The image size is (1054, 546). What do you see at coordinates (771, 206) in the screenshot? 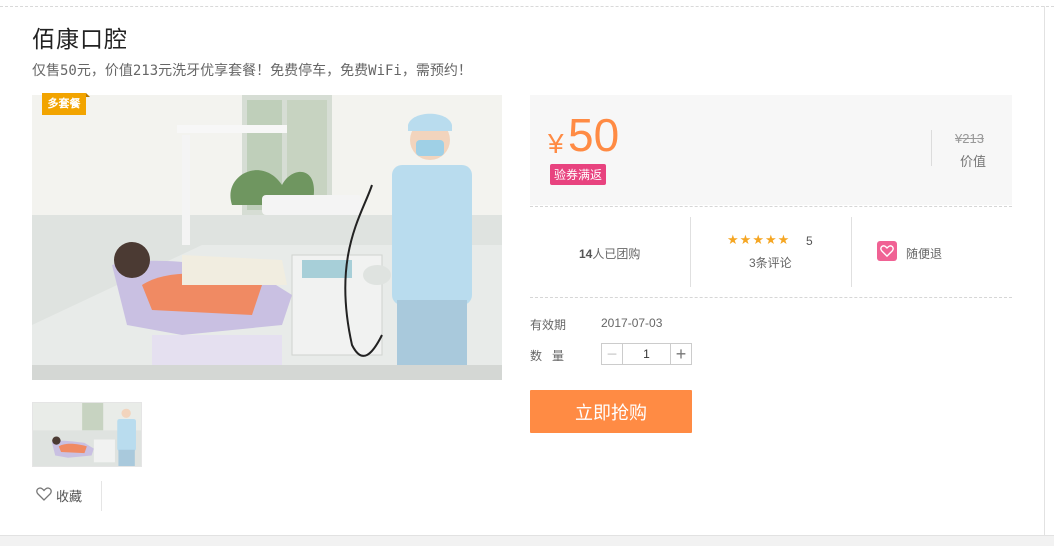
I see `stats-top-divider` at bounding box center [771, 206].